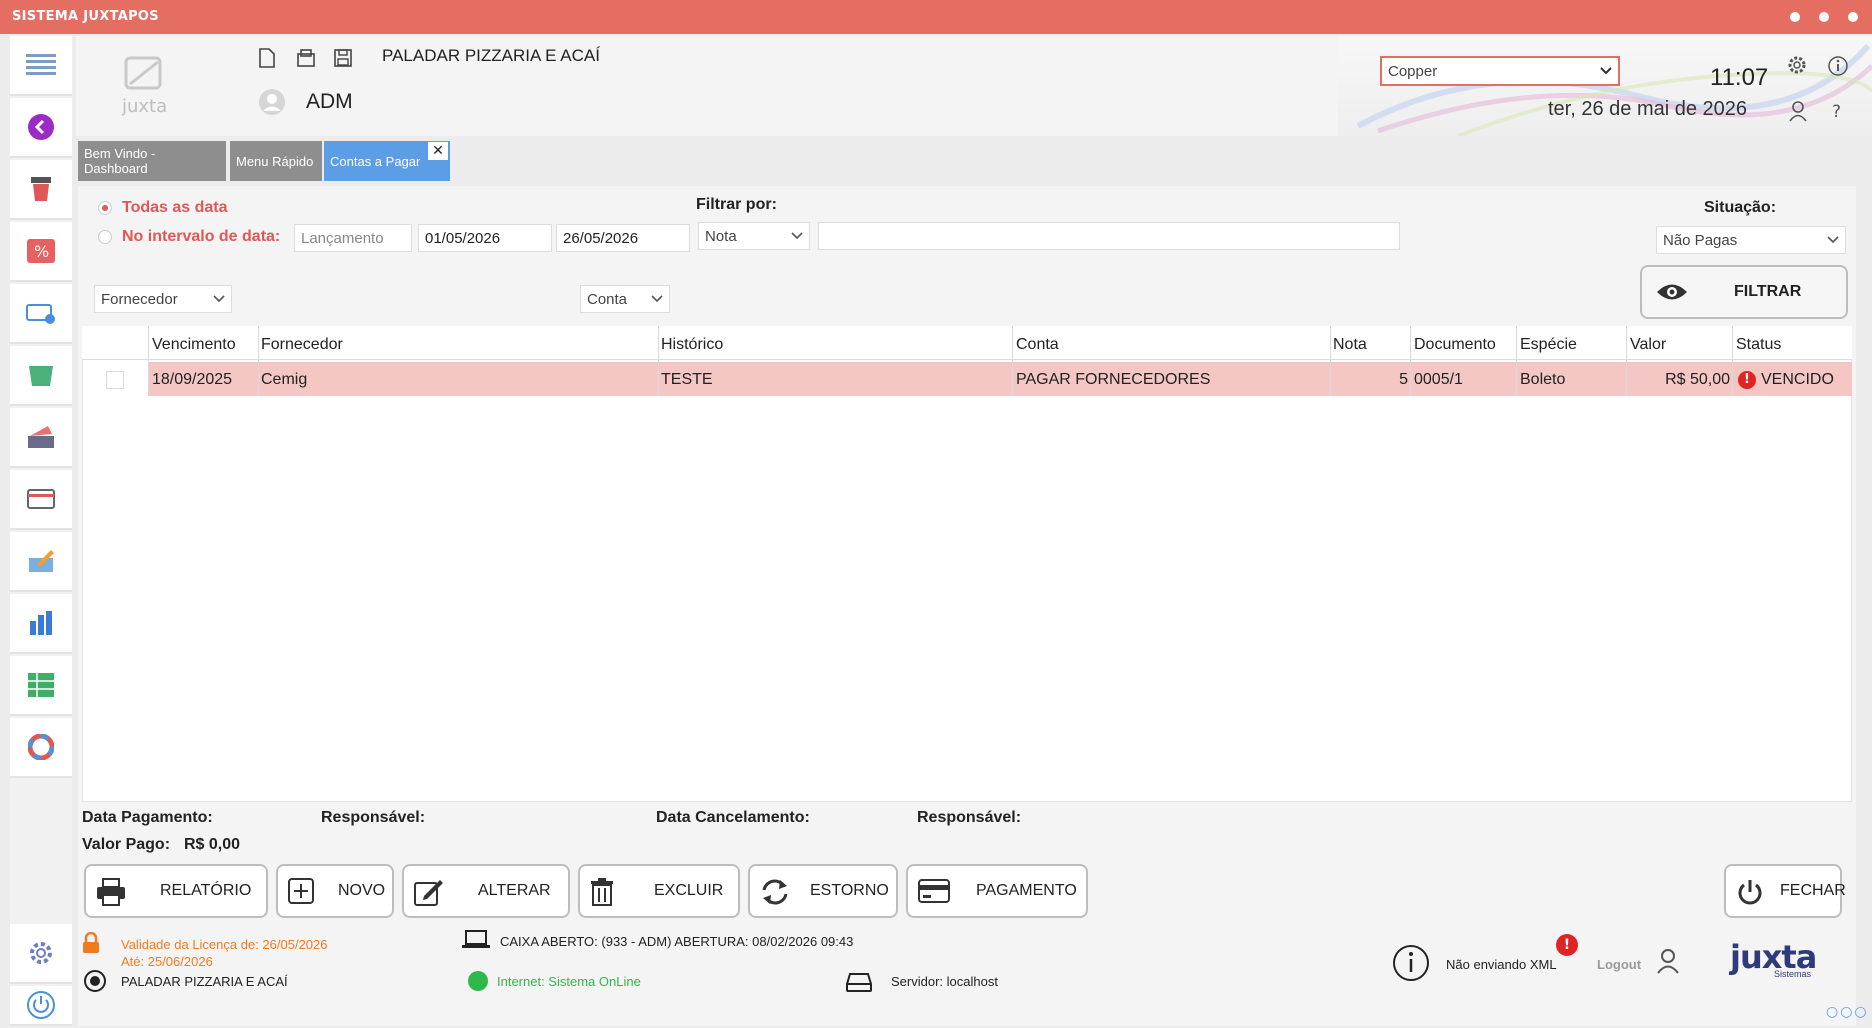  Describe the element at coordinates (1543, 379) in the screenshot. I see `cell-especie: Boleto` at that location.